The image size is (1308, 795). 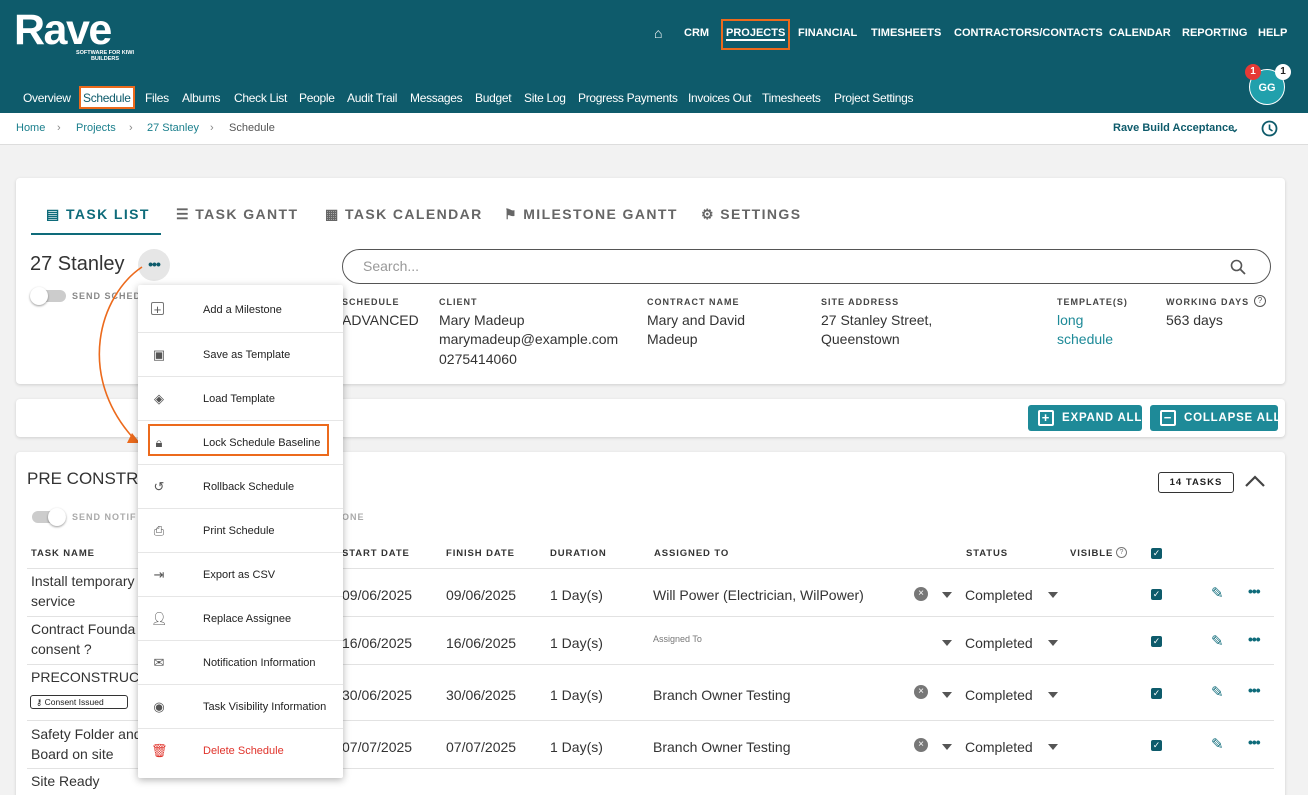 What do you see at coordinates (658, 33) in the screenshot?
I see `home-icon: ⌂` at bounding box center [658, 33].